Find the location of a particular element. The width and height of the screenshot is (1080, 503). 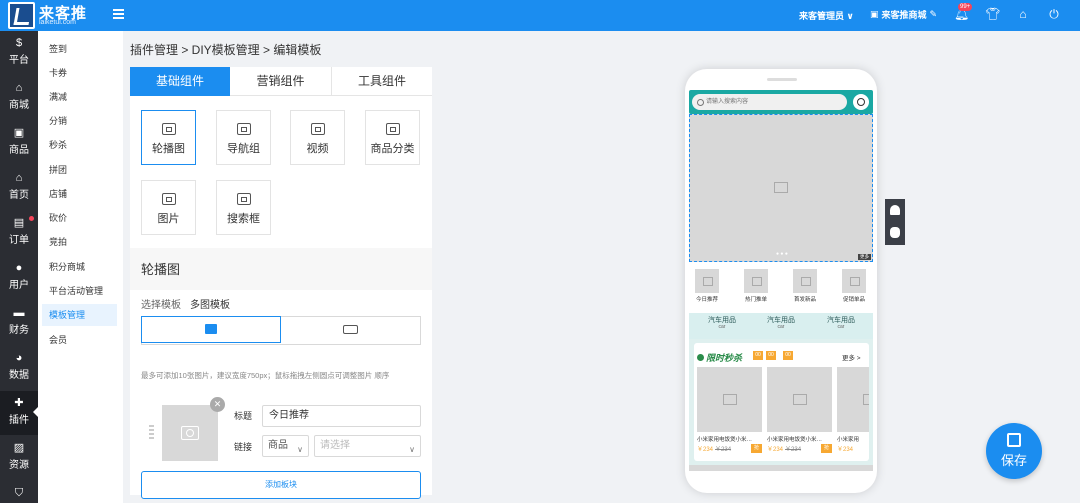

seckill-product: 小米家用 ￥234 is located at coordinates (853, 410).